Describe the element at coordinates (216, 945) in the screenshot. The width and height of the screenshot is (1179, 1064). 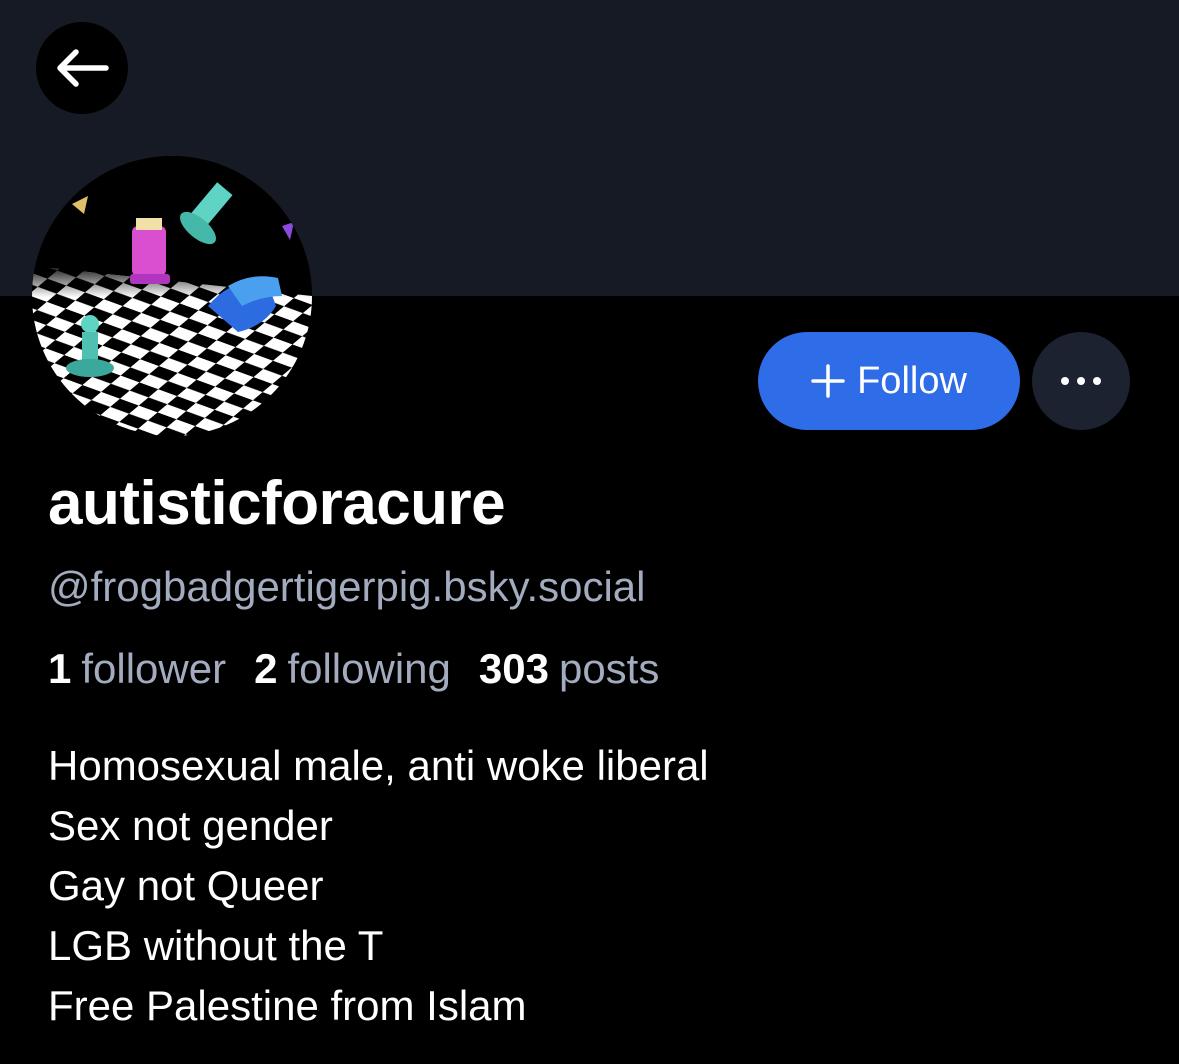
I see `bio-line: LGB without the T` at that location.